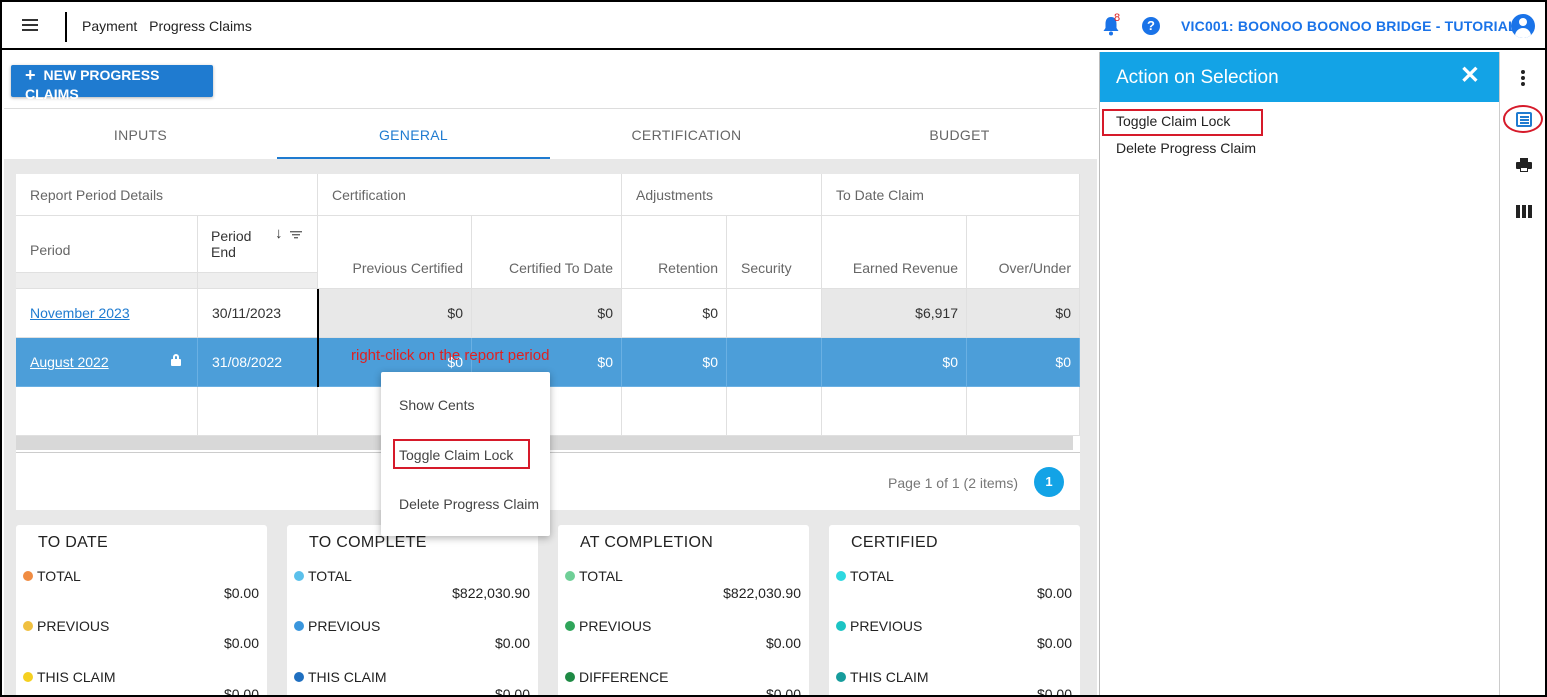 Image resolution: width=1547 pixels, height=697 pixels. What do you see at coordinates (413, 134) in the screenshot?
I see `tab-general: GENERAL` at bounding box center [413, 134].